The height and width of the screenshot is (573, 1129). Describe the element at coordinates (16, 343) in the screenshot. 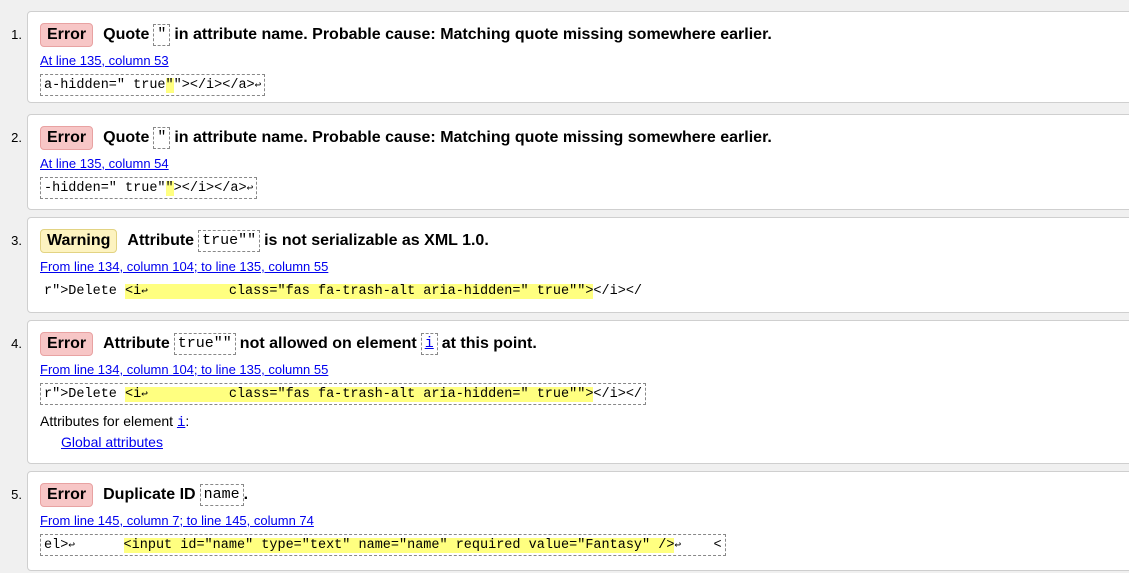

I see `message-number: 4.` at that location.